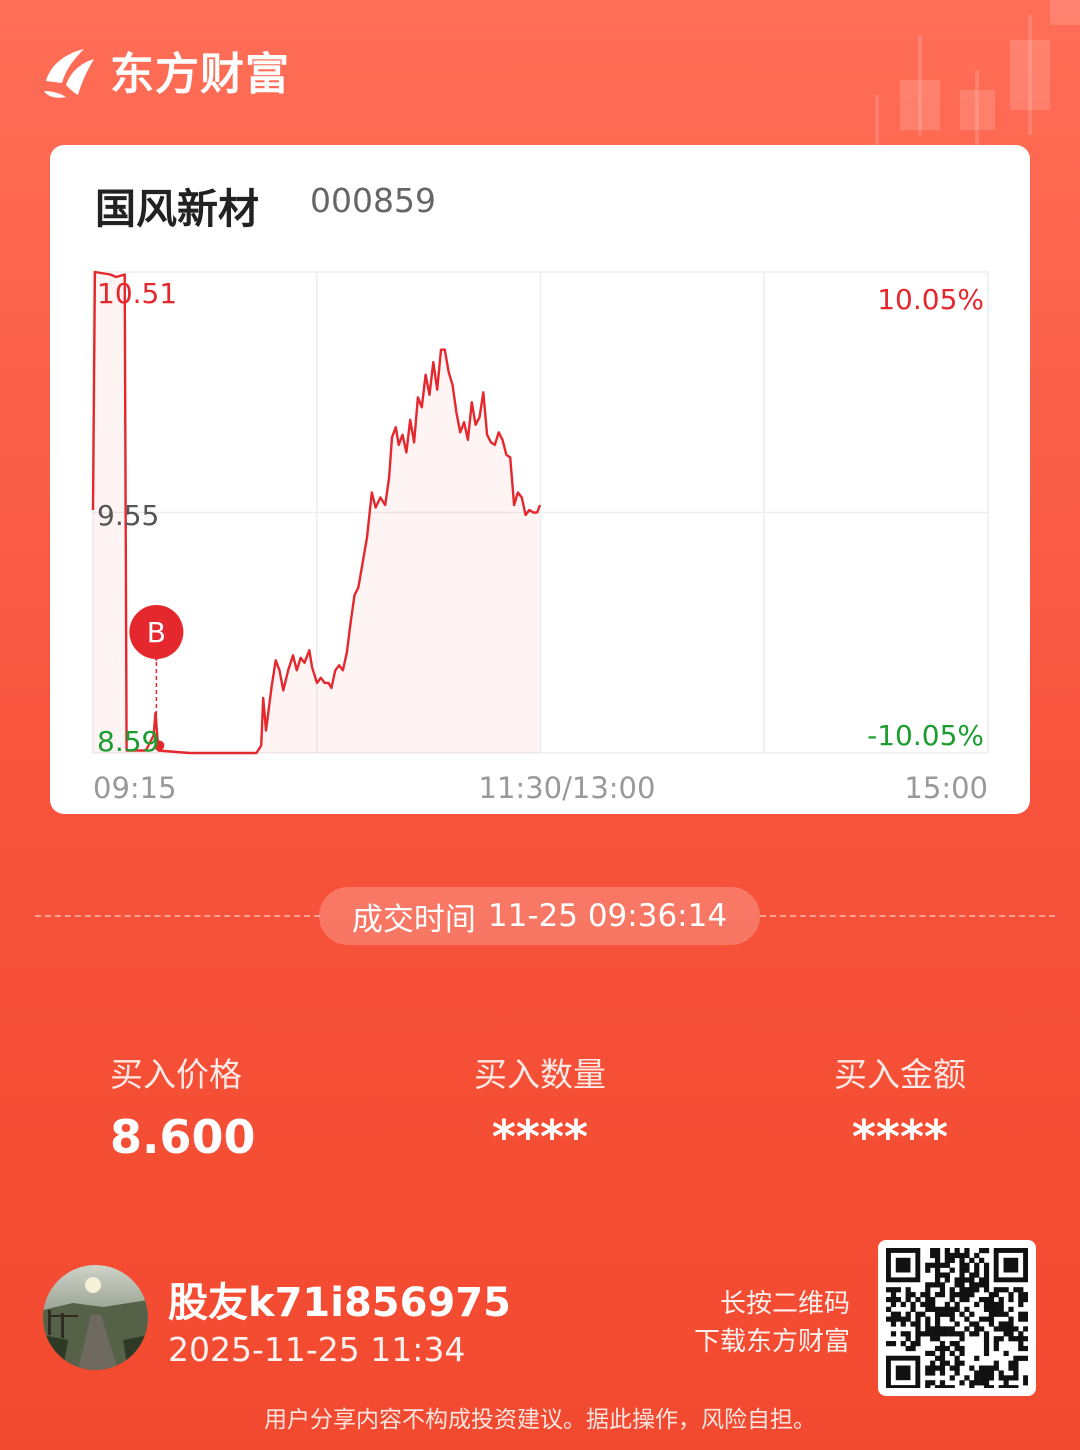 The height and width of the screenshot is (1450, 1080). What do you see at coordinates (177, 916) in the screenshot?
I see `divider-left` at bounding box center [177, 916].